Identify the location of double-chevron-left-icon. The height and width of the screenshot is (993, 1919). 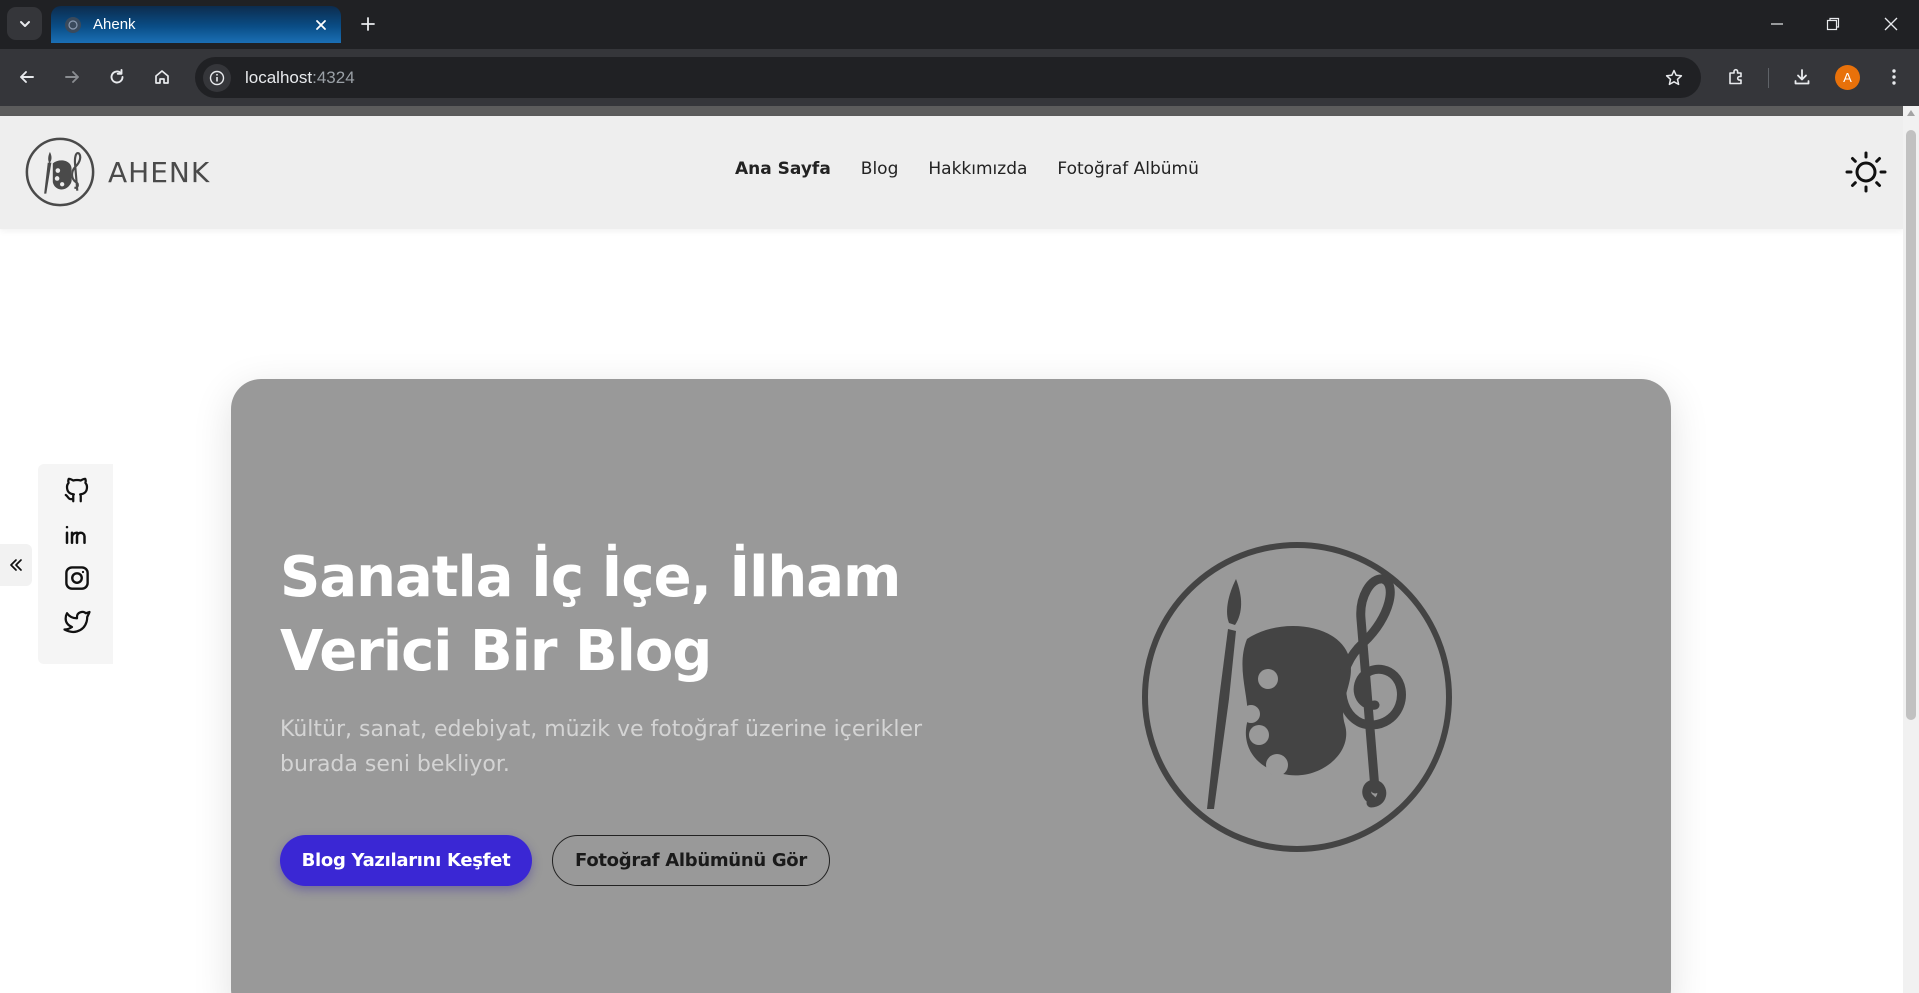
(16, 565).